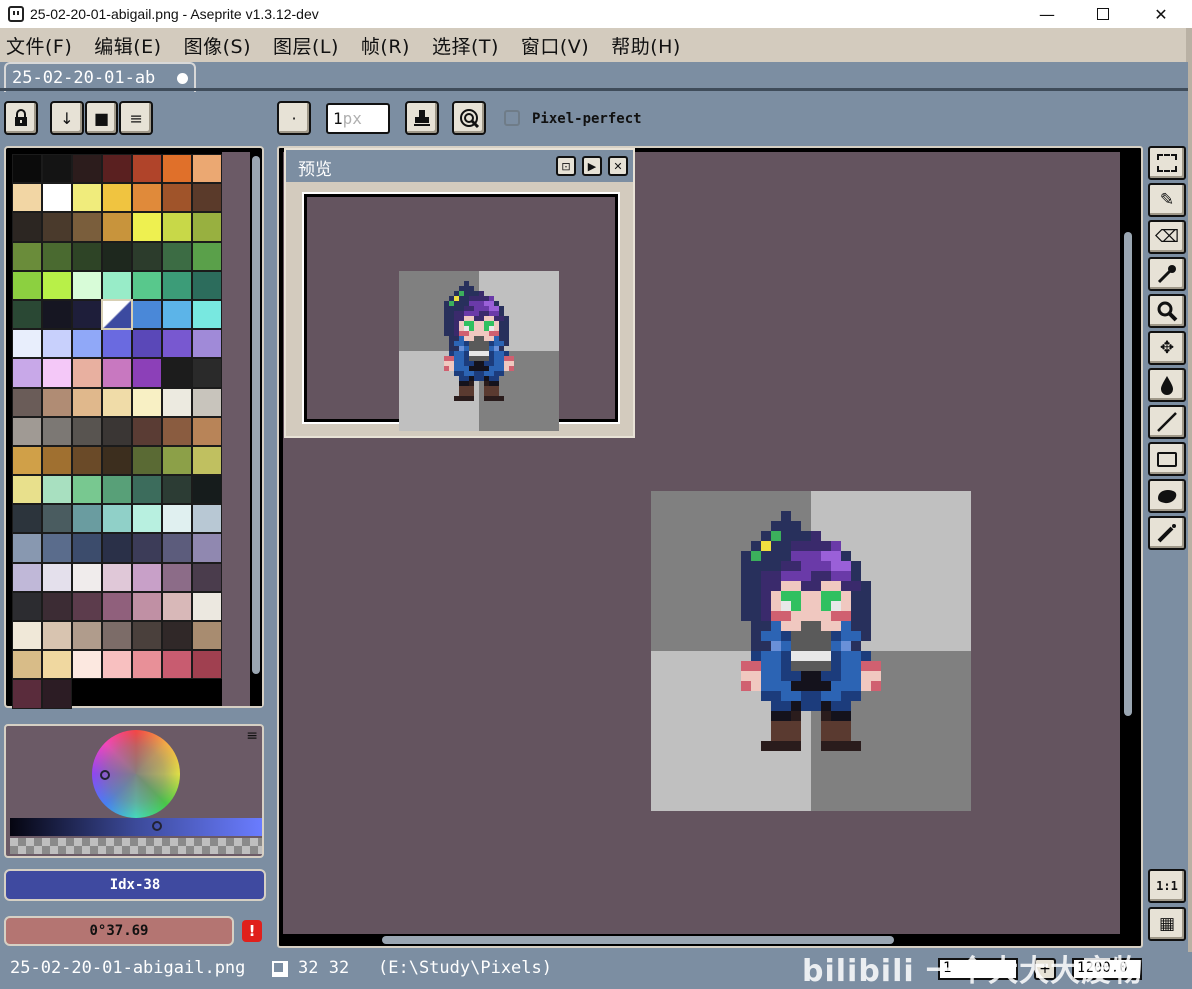 The width and height of the screenshot is (1192, 989). Describe the element at coordinates (618, 166) in the screenshot. I see `preview-close-button: ✕` at that location.